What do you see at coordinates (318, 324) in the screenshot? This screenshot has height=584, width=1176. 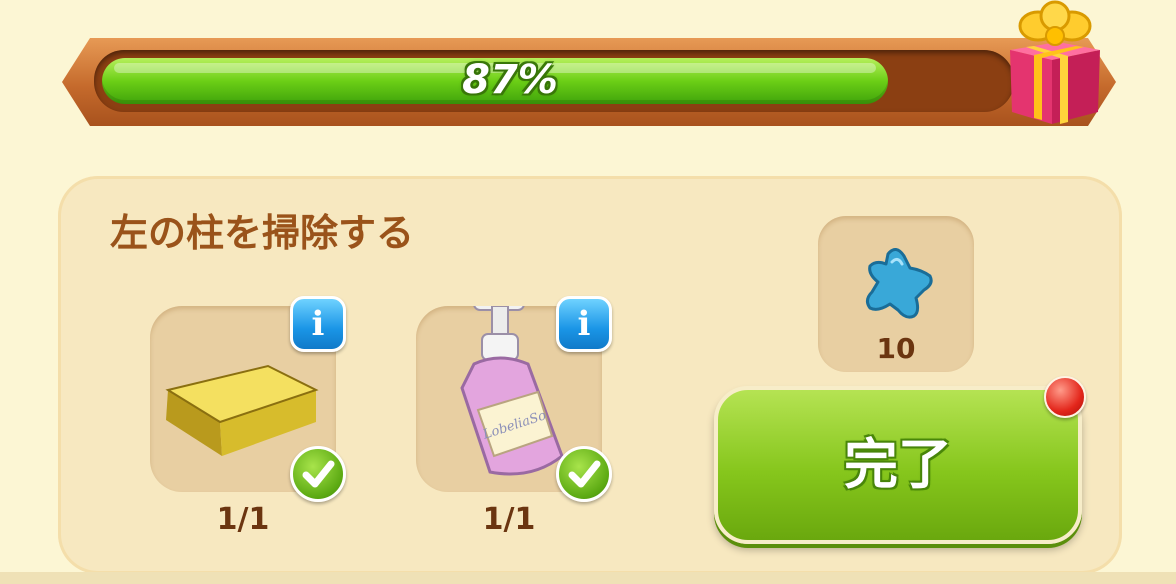 I see `item-info-button-sponge: i` at bounding box center [318, 324].